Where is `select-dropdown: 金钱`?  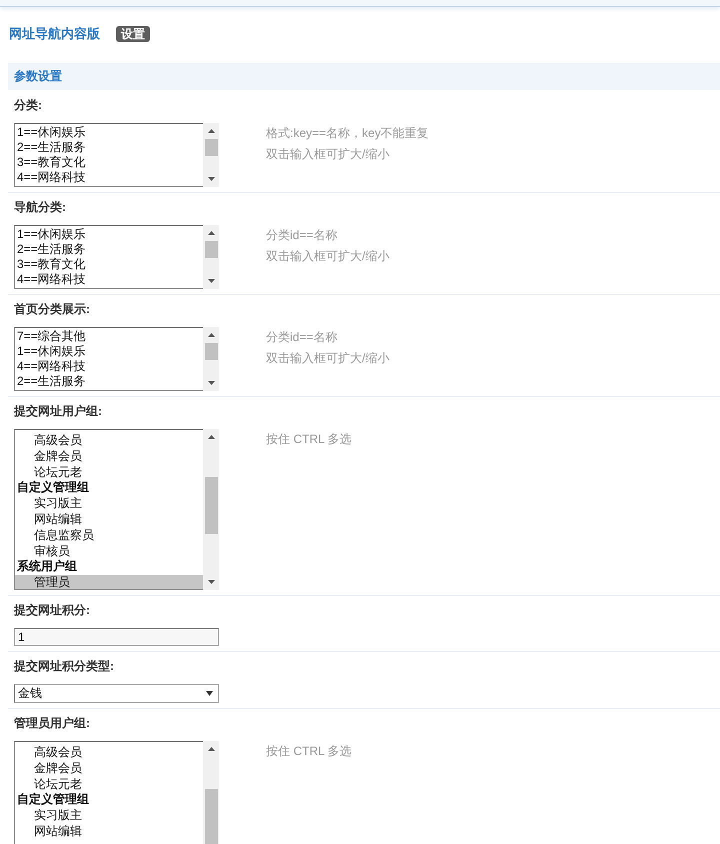
select-dropdown: 金钱 is located at coordinates (116, 693).